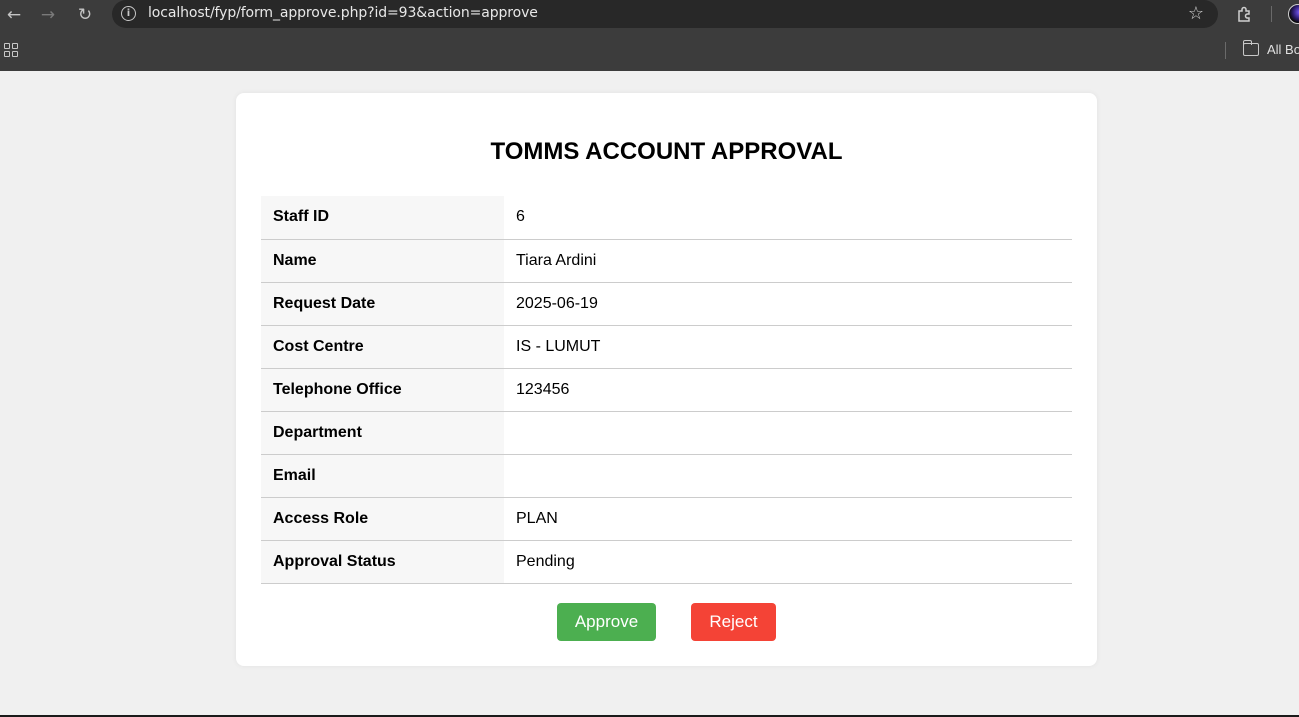 The height and width of the screenshot is (717, 1299). What do you see at coordinates (788, 218) in the screenshot?
I see `field-value: 6` at bounding box center [788, 218].